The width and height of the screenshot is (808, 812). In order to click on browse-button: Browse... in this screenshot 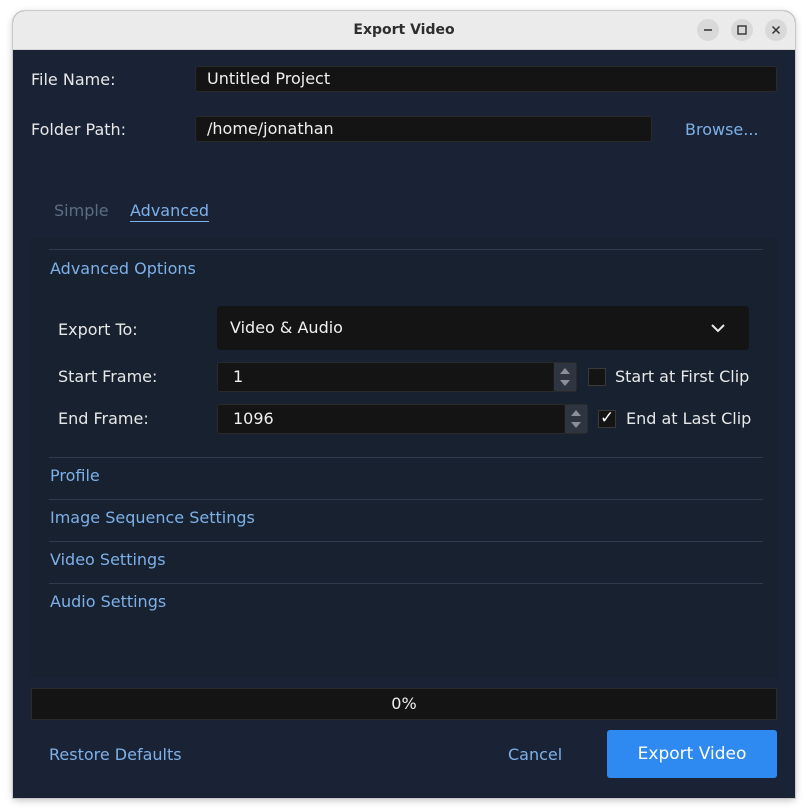, I will do `click(722, 129)`.